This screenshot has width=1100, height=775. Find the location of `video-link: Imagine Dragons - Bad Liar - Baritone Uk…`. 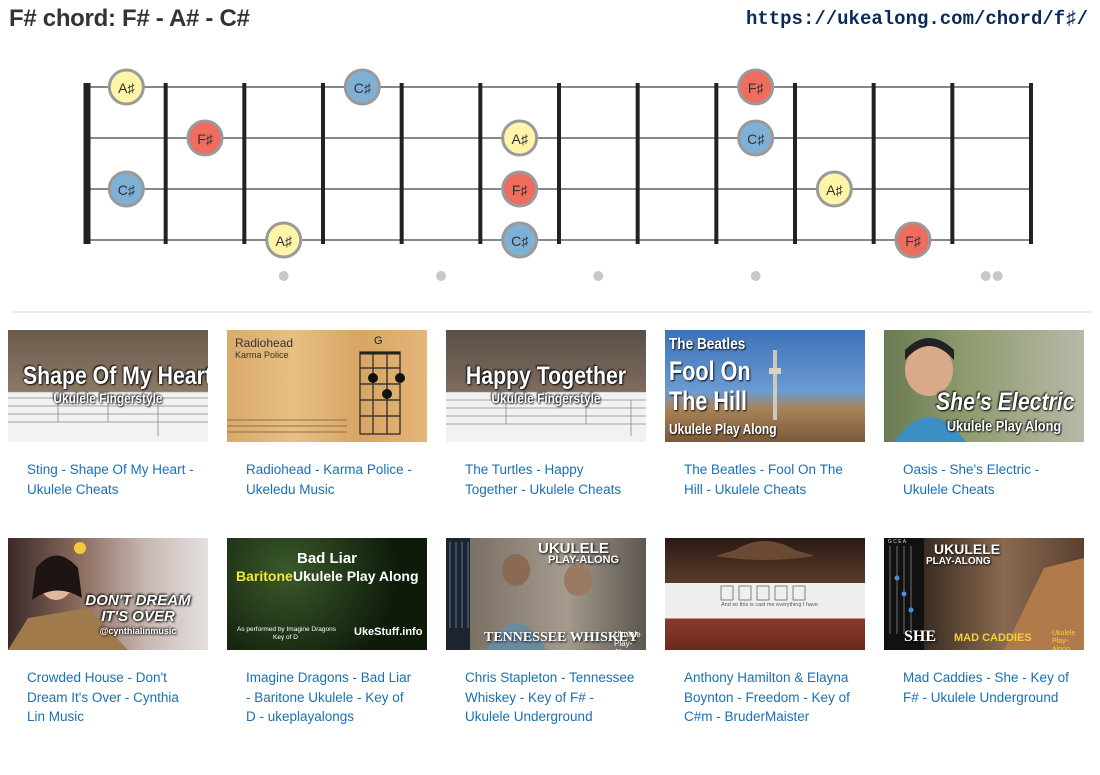

video-link: Imagine Dragons - Bad Liar - Baritone Uk… is located at coordinates (321, 697).